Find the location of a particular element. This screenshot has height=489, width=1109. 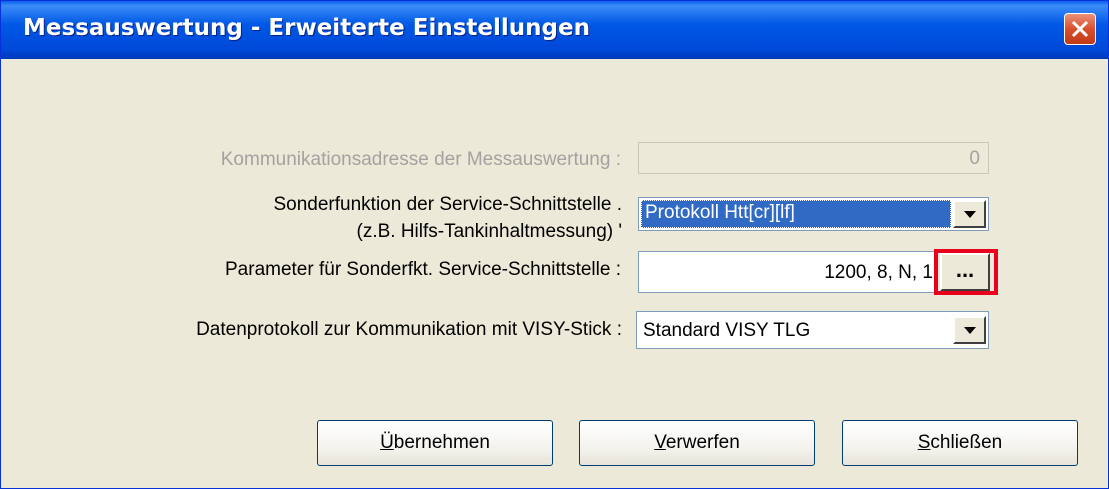

data-protocol-value: Standard VISY TLG is located at coordinates (727, 330).